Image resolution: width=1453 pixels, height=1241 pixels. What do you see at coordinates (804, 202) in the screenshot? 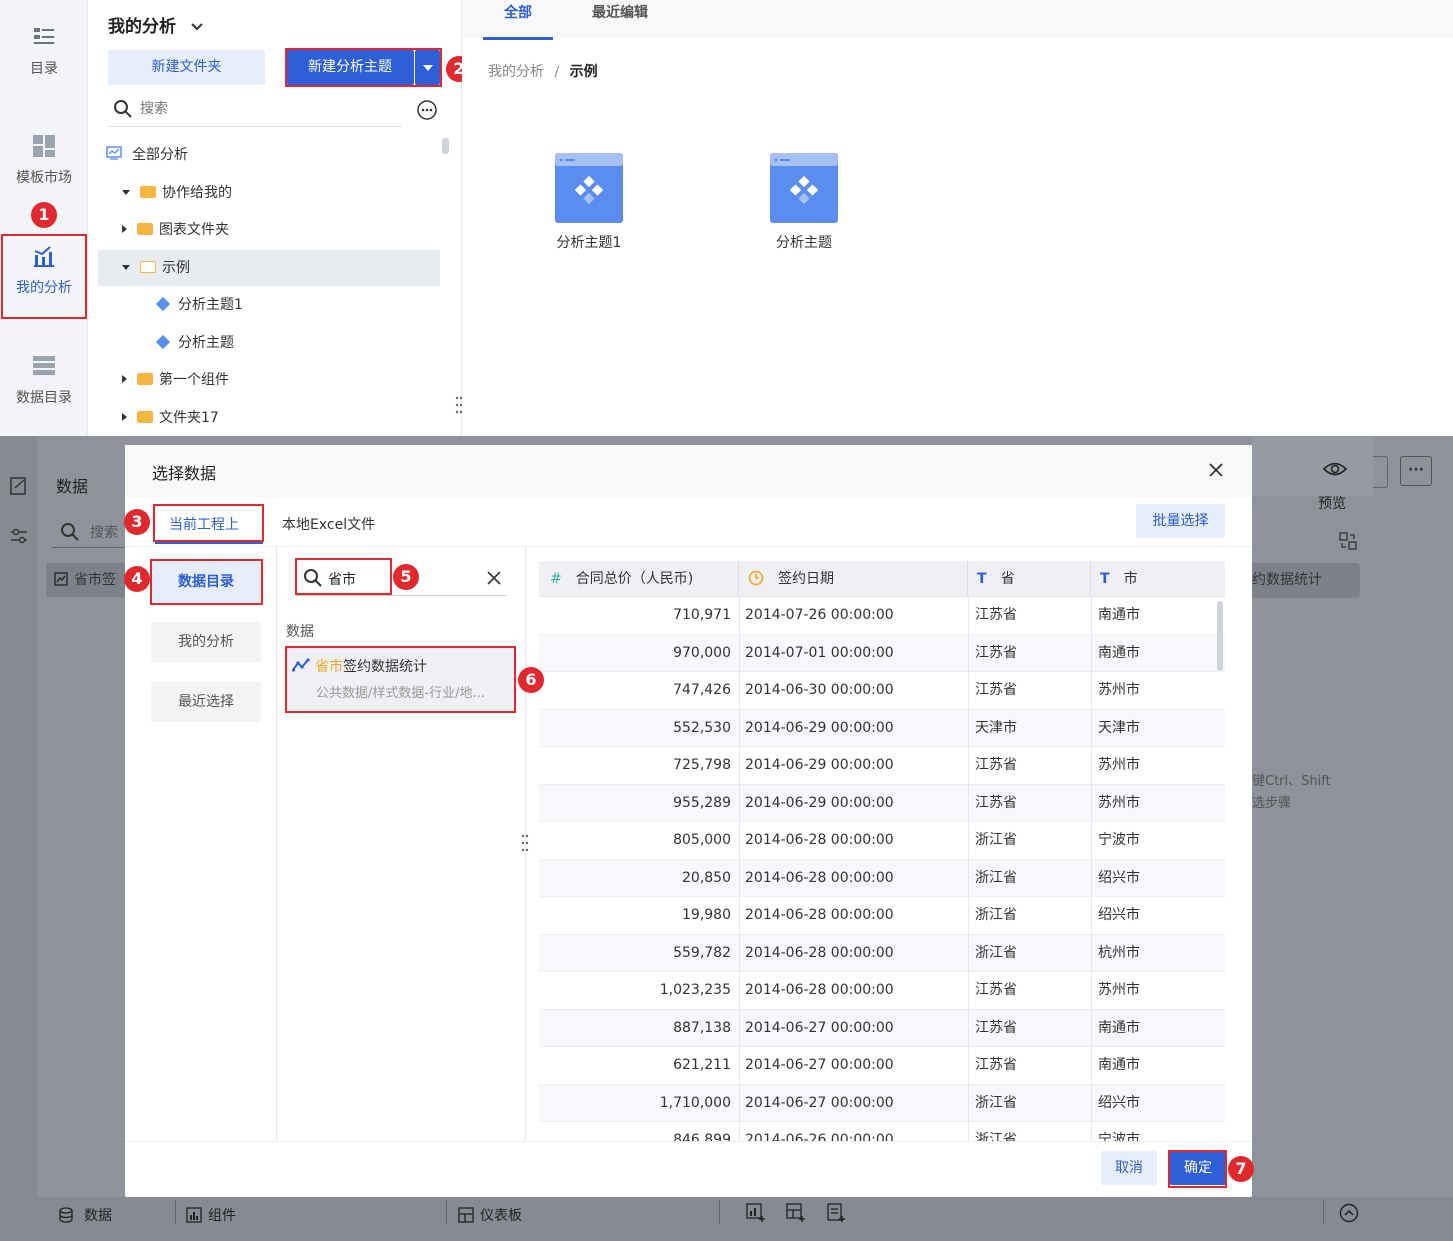
I see `topic-card: 分析主题` at bounding box center [804, 202].